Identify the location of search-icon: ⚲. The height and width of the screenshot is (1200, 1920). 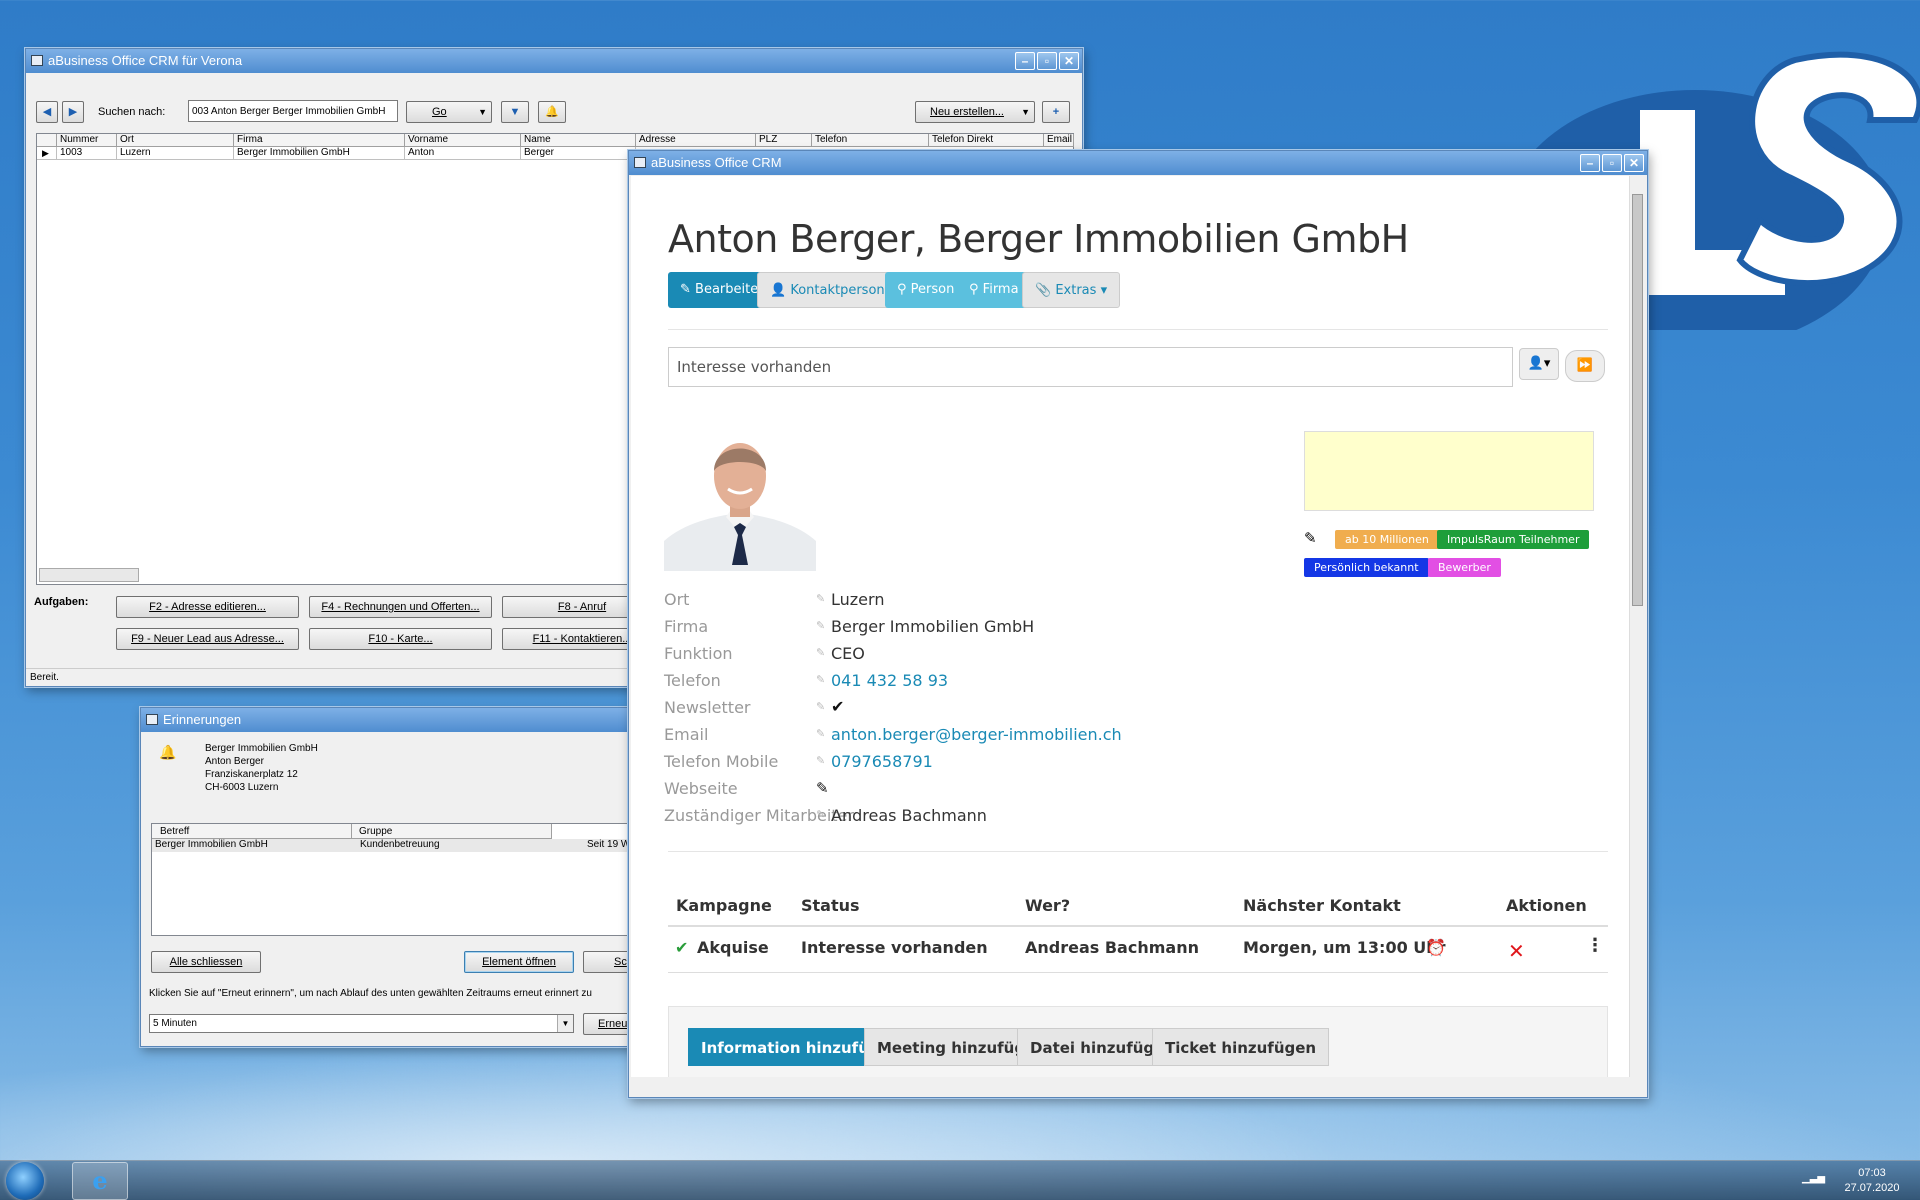
(902, 289).